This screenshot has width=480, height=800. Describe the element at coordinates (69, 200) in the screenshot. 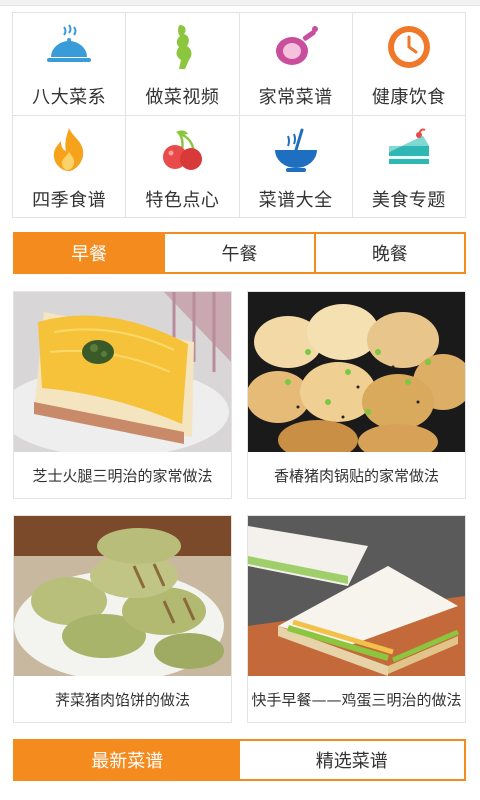

I see `category-label: 四季食谱` at that location.